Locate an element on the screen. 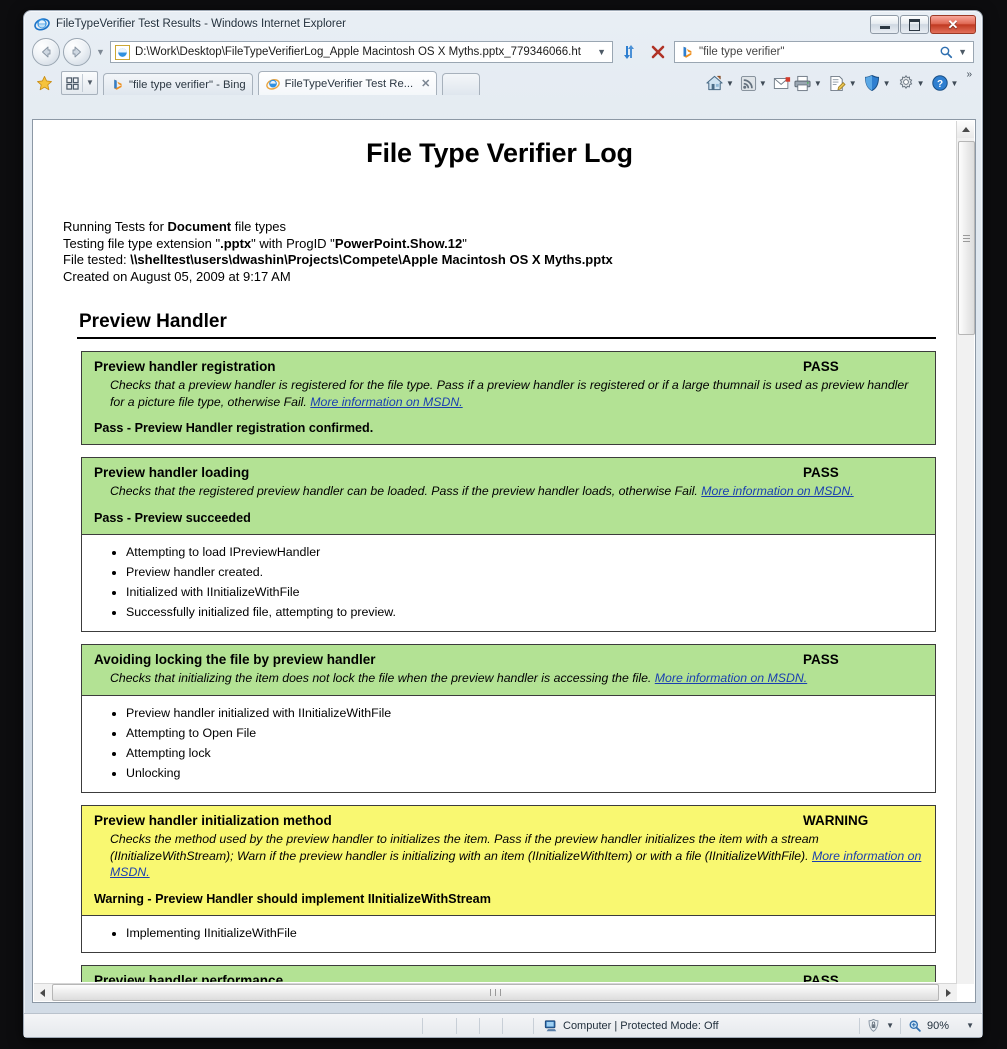 The height and width of the screenshot is (1049, 1007). stop-button is located at coordinates (658, 52).